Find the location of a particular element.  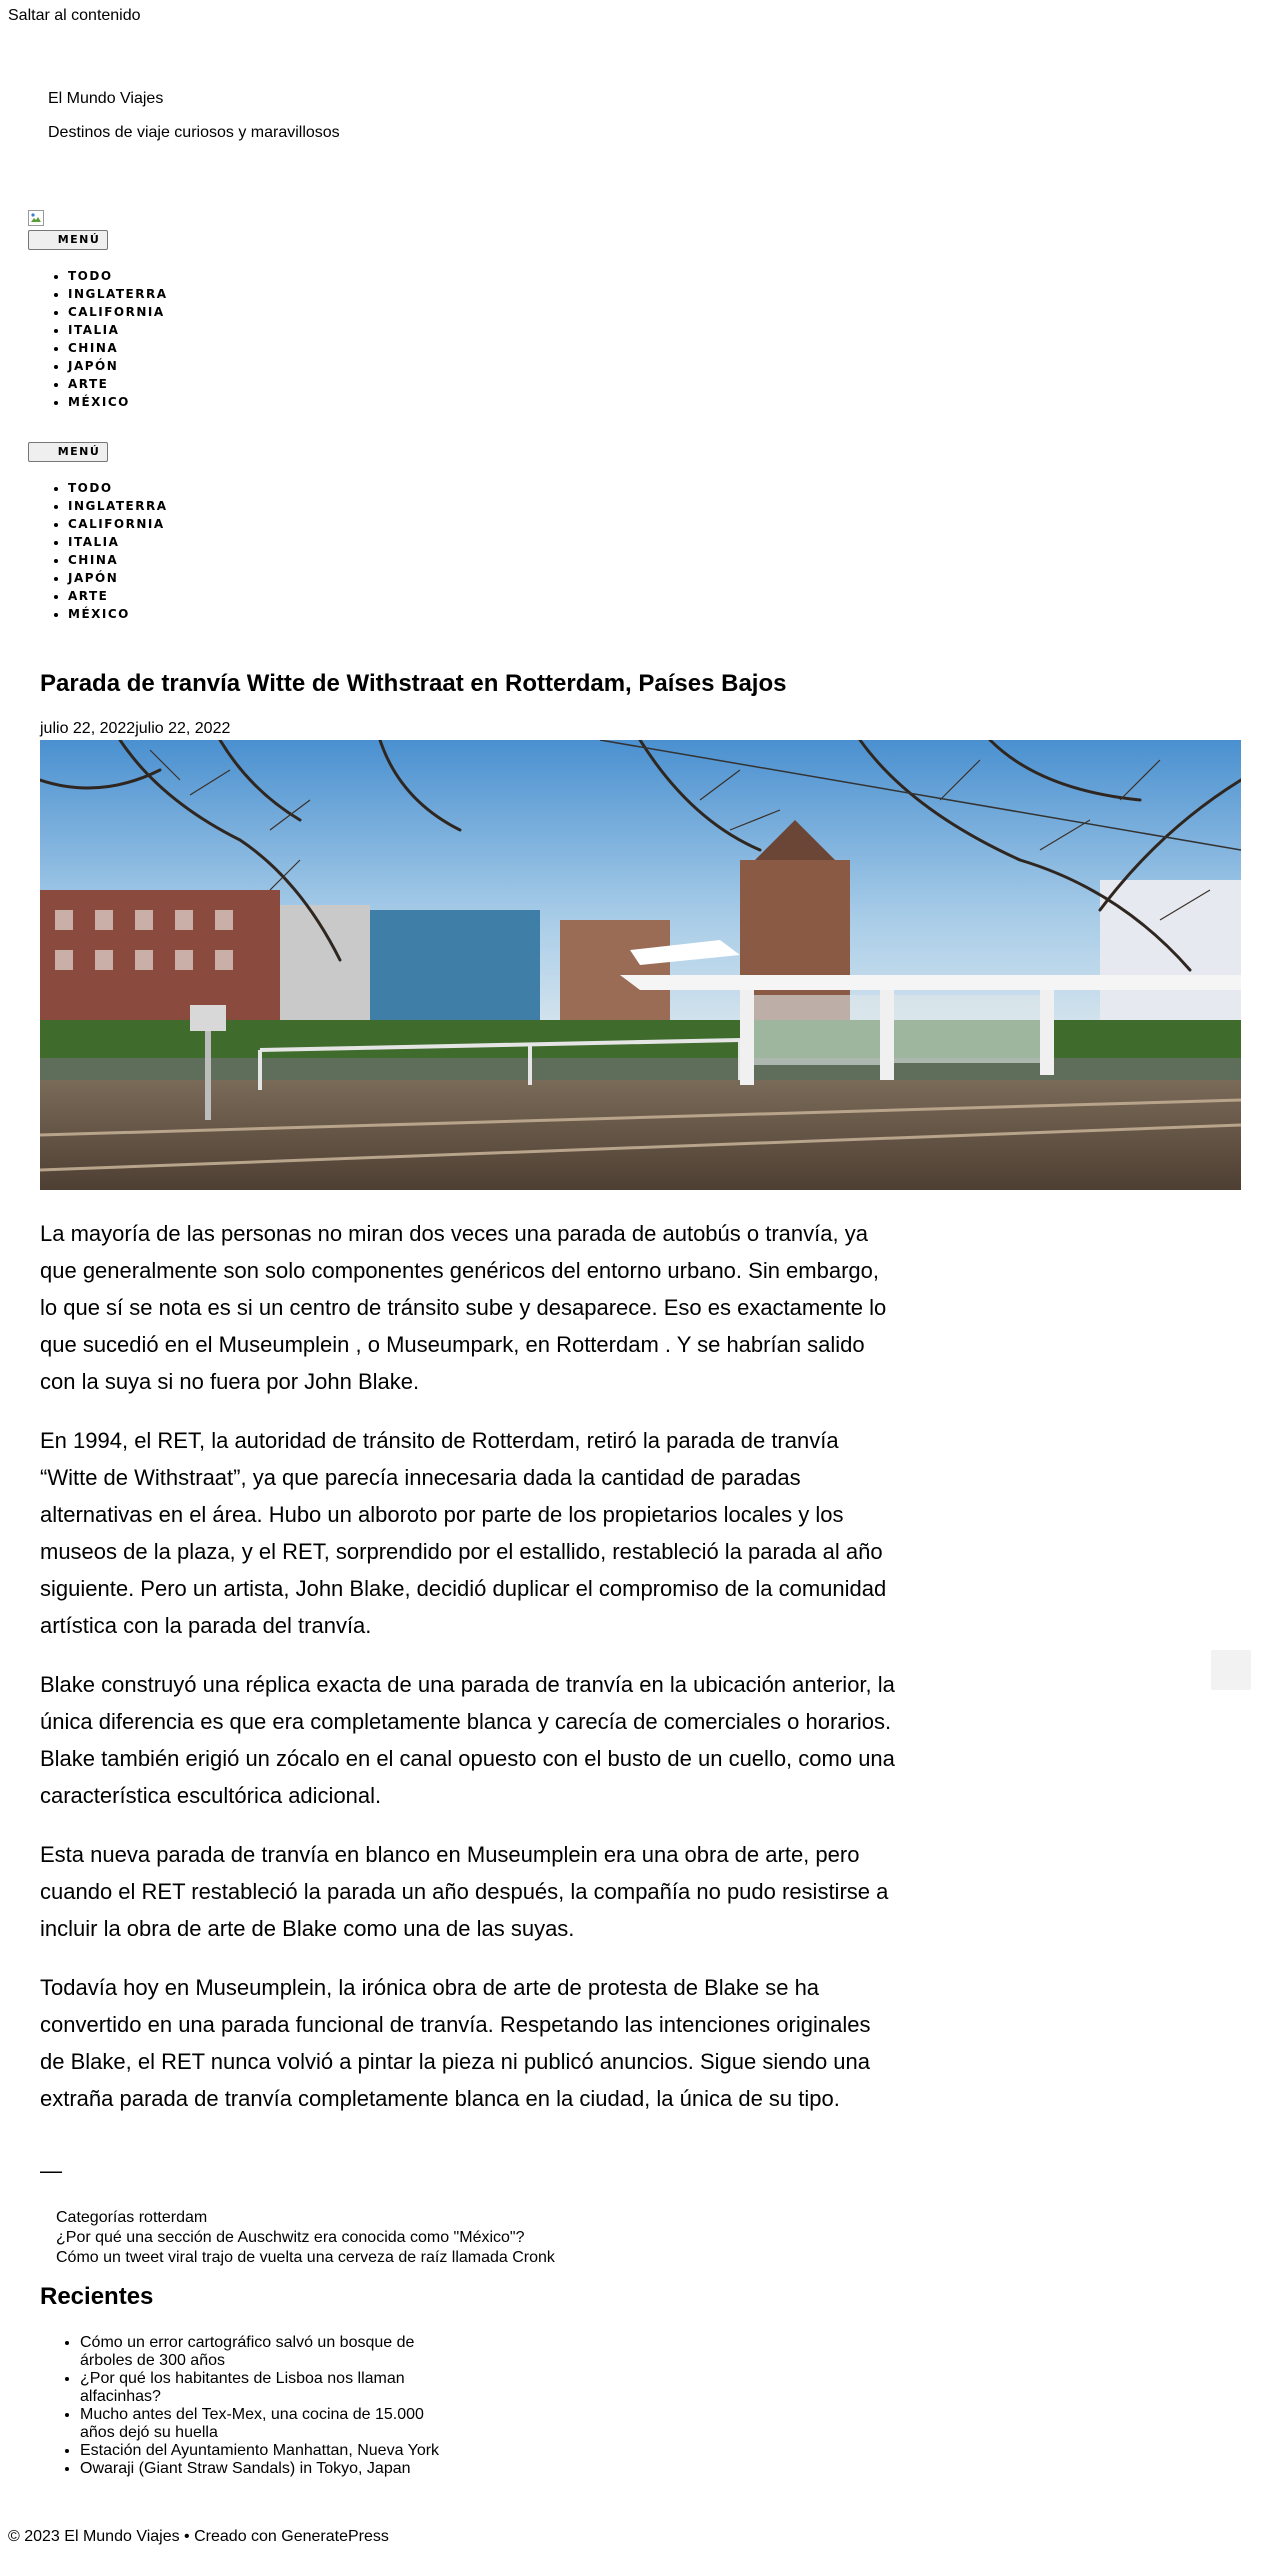

category-link: rotterdam is located at coordinates (173, 2217).